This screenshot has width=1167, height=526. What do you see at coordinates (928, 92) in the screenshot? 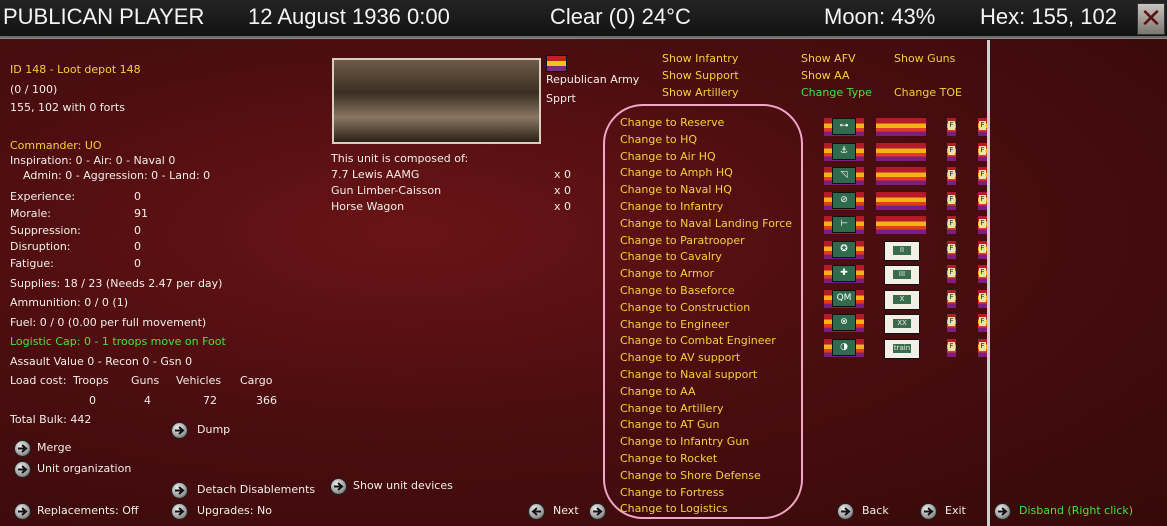
I see `change-toe-button: Change TOE` at bounding box center [928, 92].